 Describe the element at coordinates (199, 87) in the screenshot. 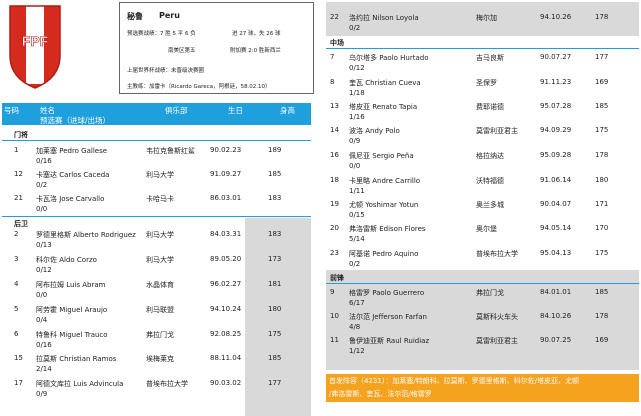

I see `coach: 主教练：加雷卡（Ricardo Gareca，阿根廷，58.02.10）` at that location.